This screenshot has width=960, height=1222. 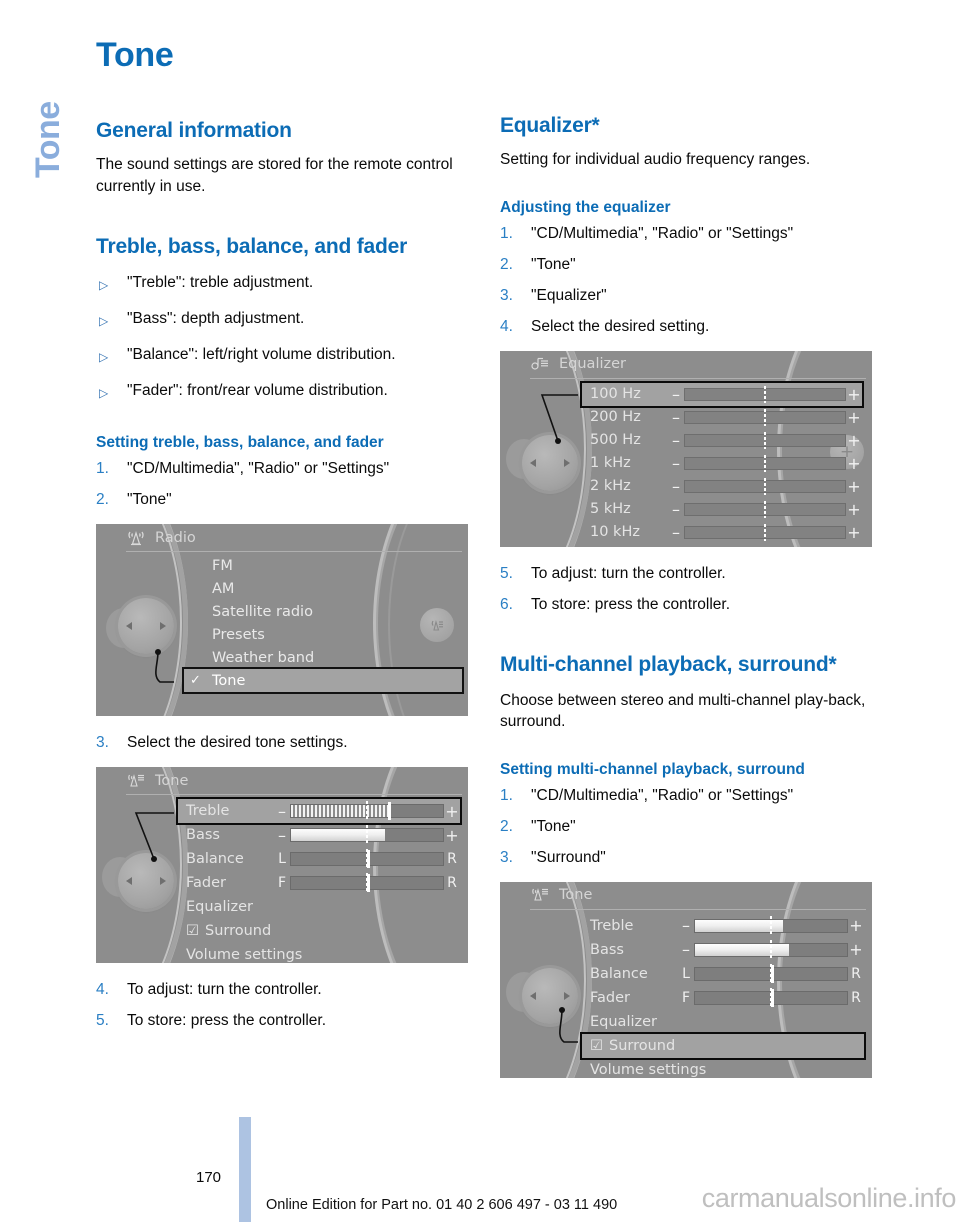 What do you see at coordinates (282, 883) in the screenshot?
I see `fader-front-label: F` at bounding box center [282, 883].